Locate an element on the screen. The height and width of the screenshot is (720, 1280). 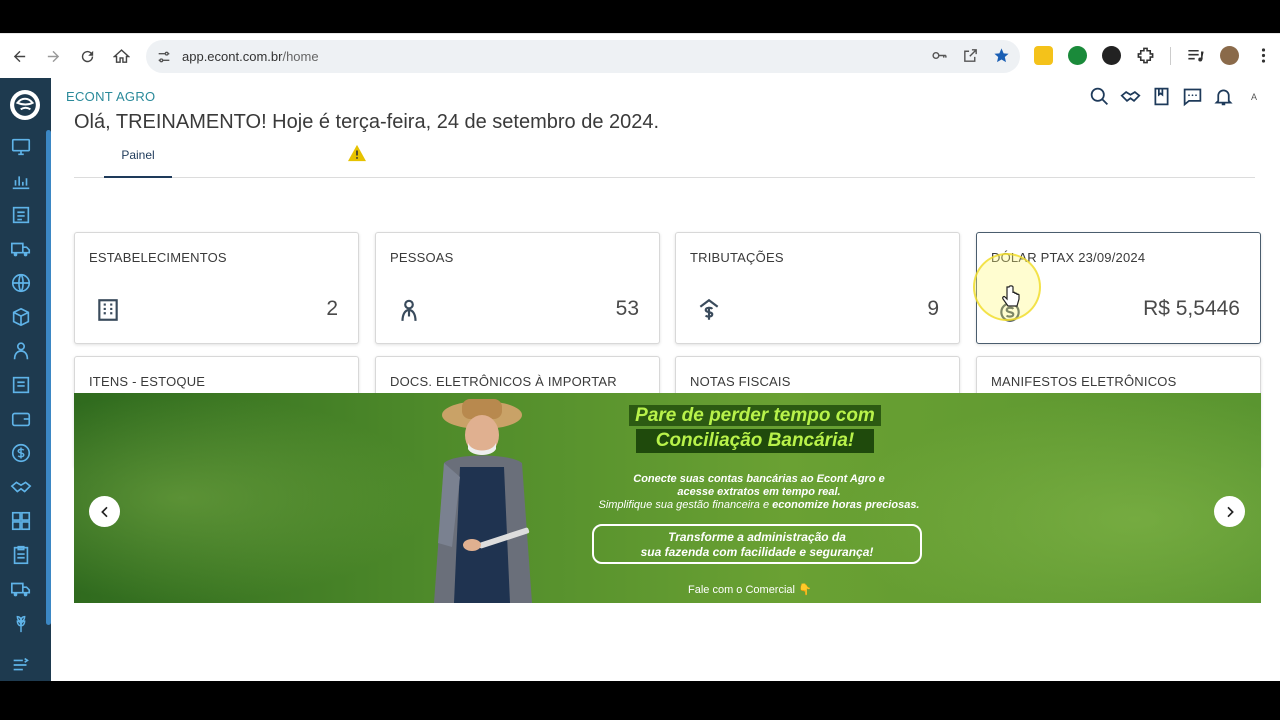
sidebar-item-finance is located at coordinates (21, 453).